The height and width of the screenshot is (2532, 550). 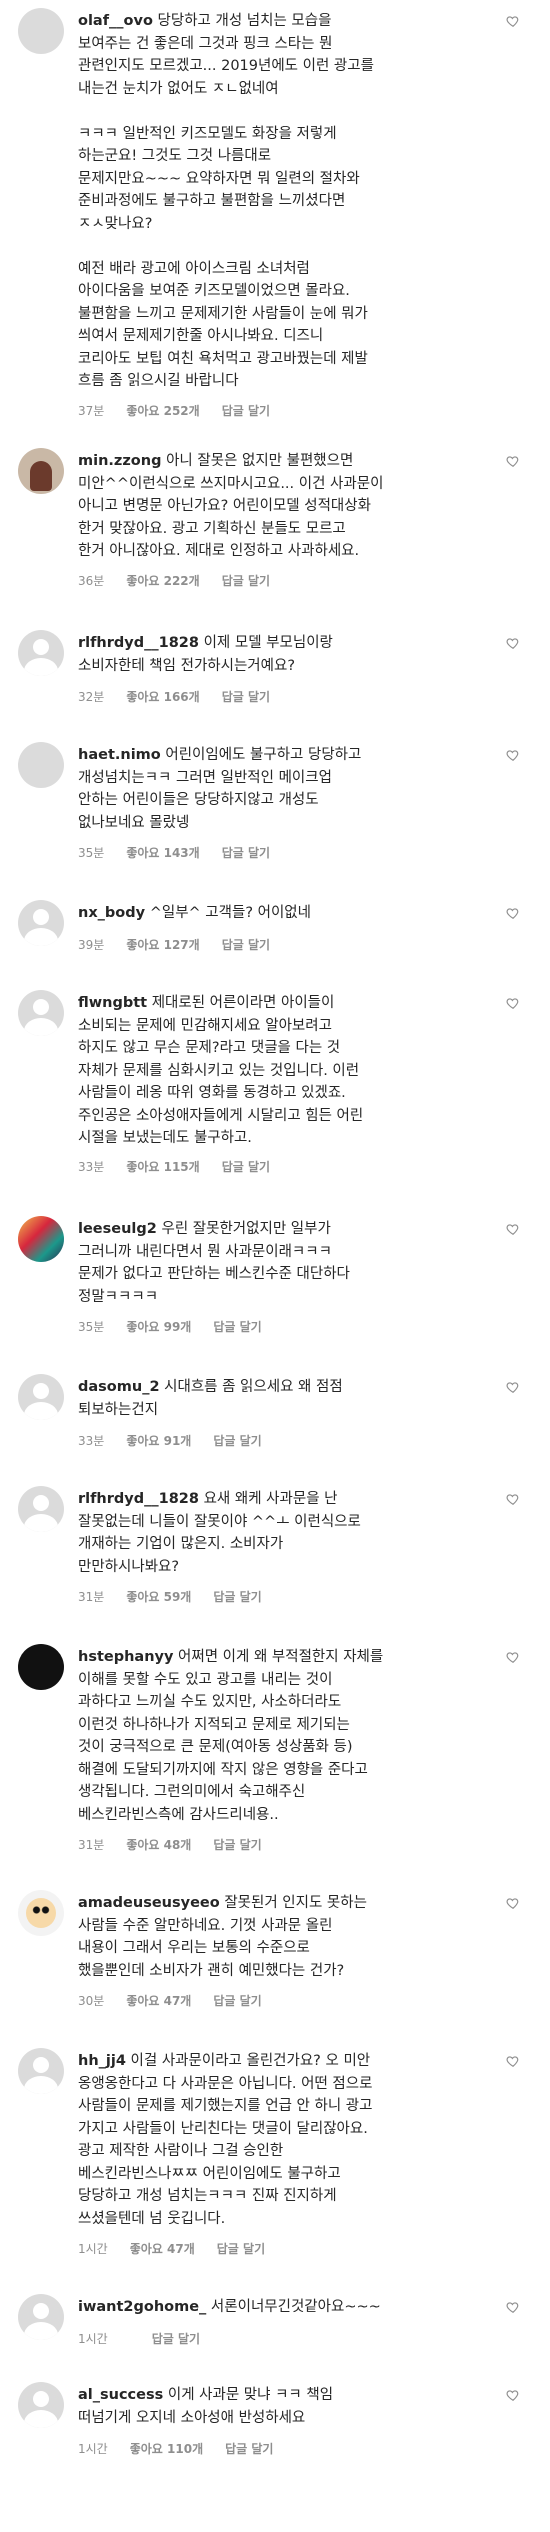 What do you see at coordinates (91, 411) in the screenshot?
I see `comment-time: 37분` at bounding box center [91, 411].